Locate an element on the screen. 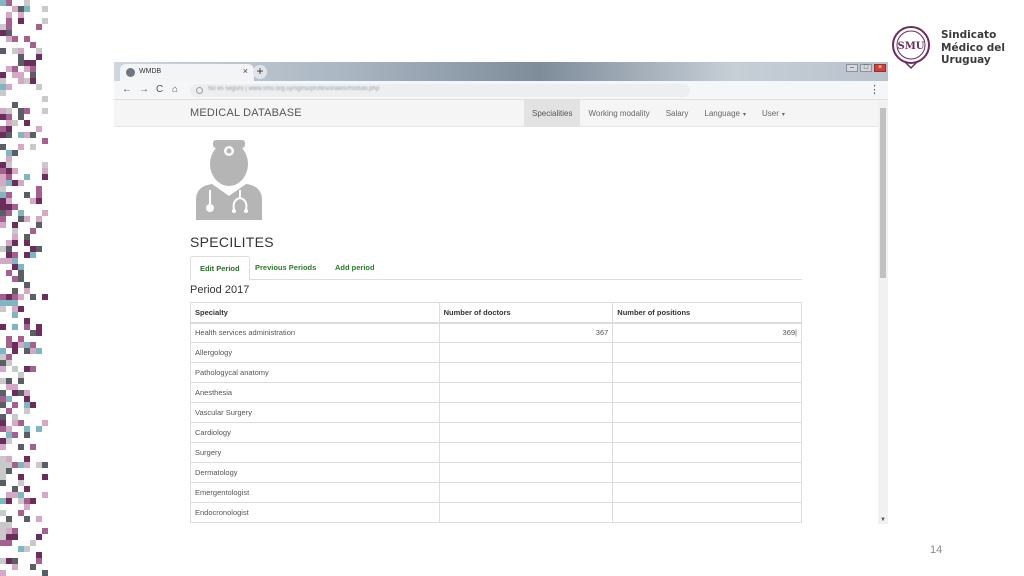 Image resolution: width=1024 pixels, height=576 pixels. browser-tab: WMDB × is located at coordinates (187, 72).